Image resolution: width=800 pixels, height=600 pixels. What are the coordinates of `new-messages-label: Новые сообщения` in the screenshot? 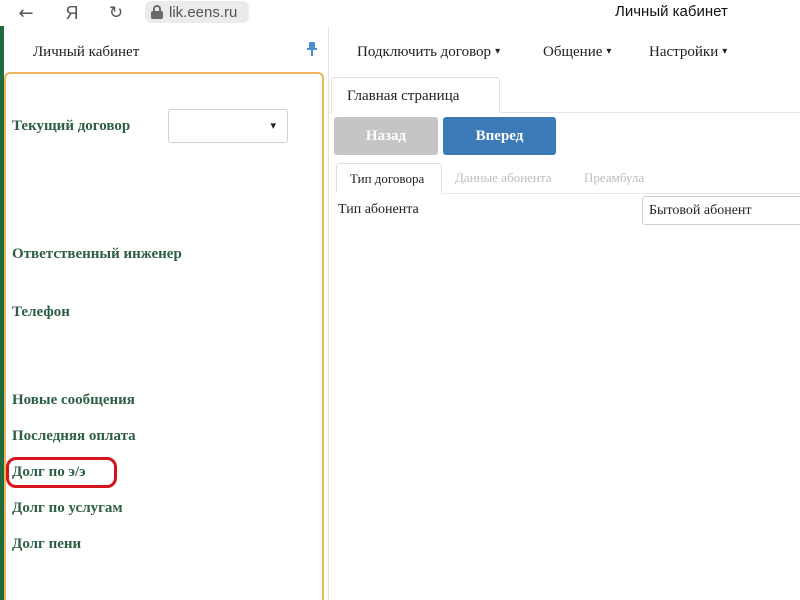 It's located at (73, 400).